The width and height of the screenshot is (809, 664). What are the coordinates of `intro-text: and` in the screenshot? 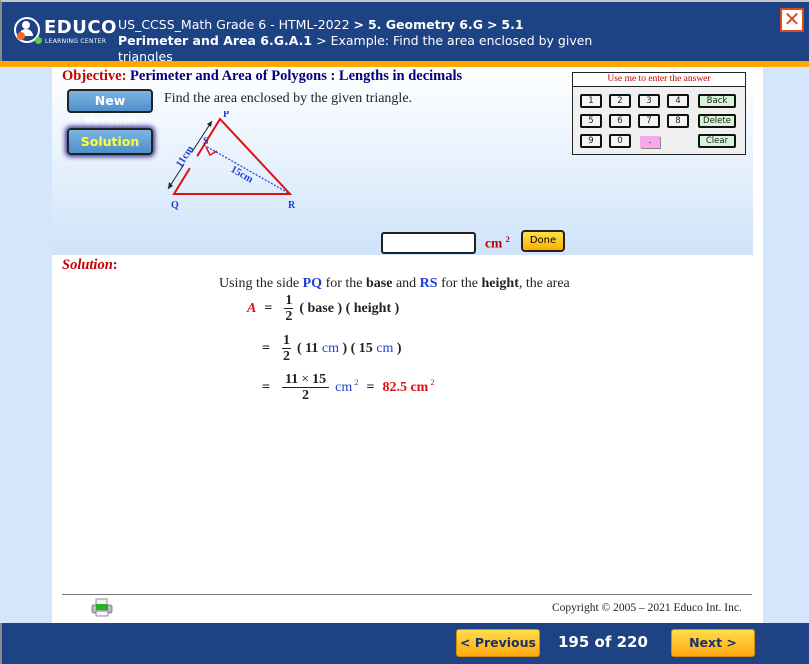 It's located at (406, 283).